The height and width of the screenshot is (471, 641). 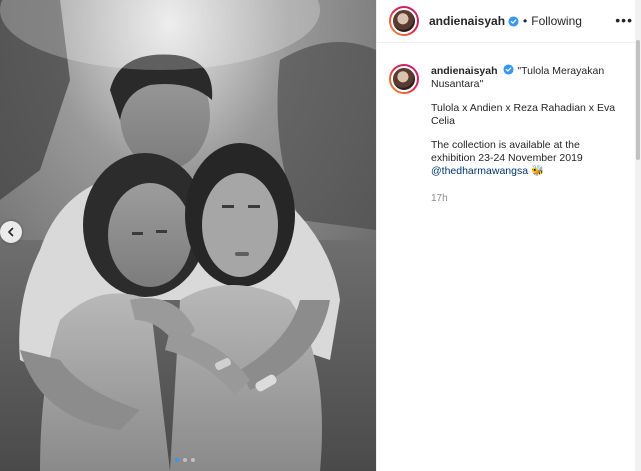 I want to click on scrollbar-thumb, so click(x=638, y=100).